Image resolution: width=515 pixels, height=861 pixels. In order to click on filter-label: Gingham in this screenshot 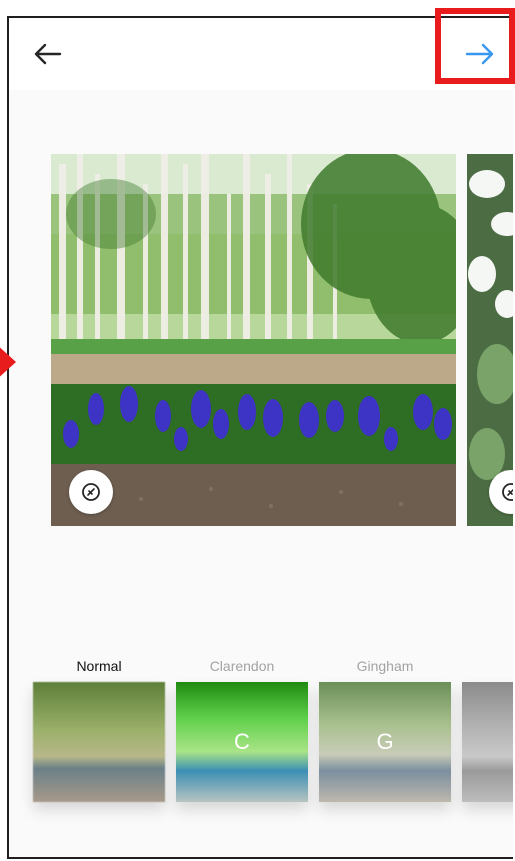, I will do `click(385, 666)`.